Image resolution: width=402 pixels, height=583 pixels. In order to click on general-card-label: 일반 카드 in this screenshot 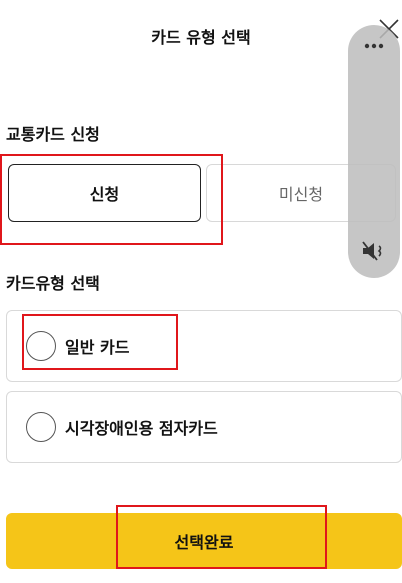, I will do `click(97, 347)`.